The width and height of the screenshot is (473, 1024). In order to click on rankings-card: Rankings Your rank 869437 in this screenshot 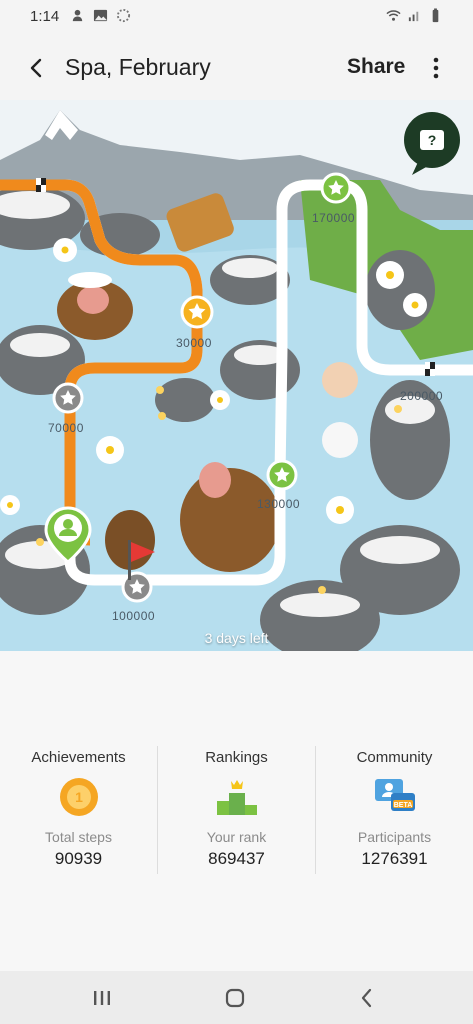, I will do `click(236, 811)`.